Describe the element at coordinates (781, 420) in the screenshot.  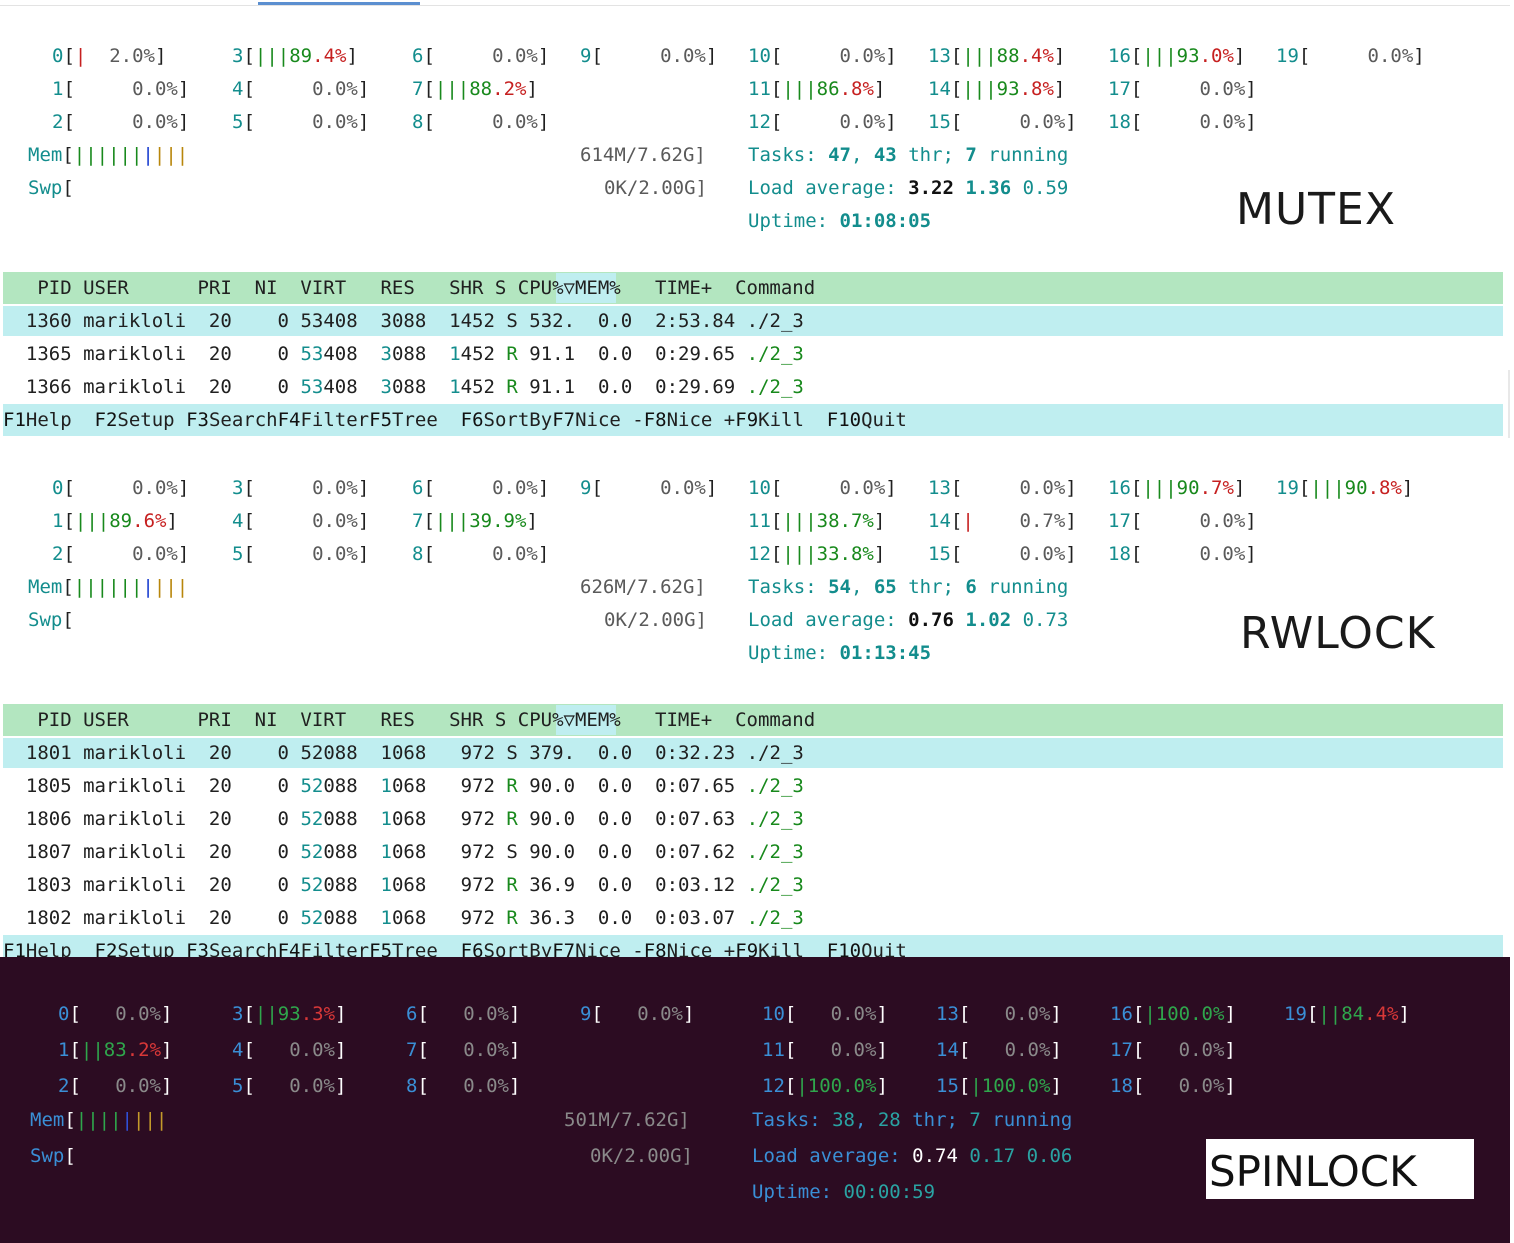
I see `fkey-f9: F9Kill` at that location.